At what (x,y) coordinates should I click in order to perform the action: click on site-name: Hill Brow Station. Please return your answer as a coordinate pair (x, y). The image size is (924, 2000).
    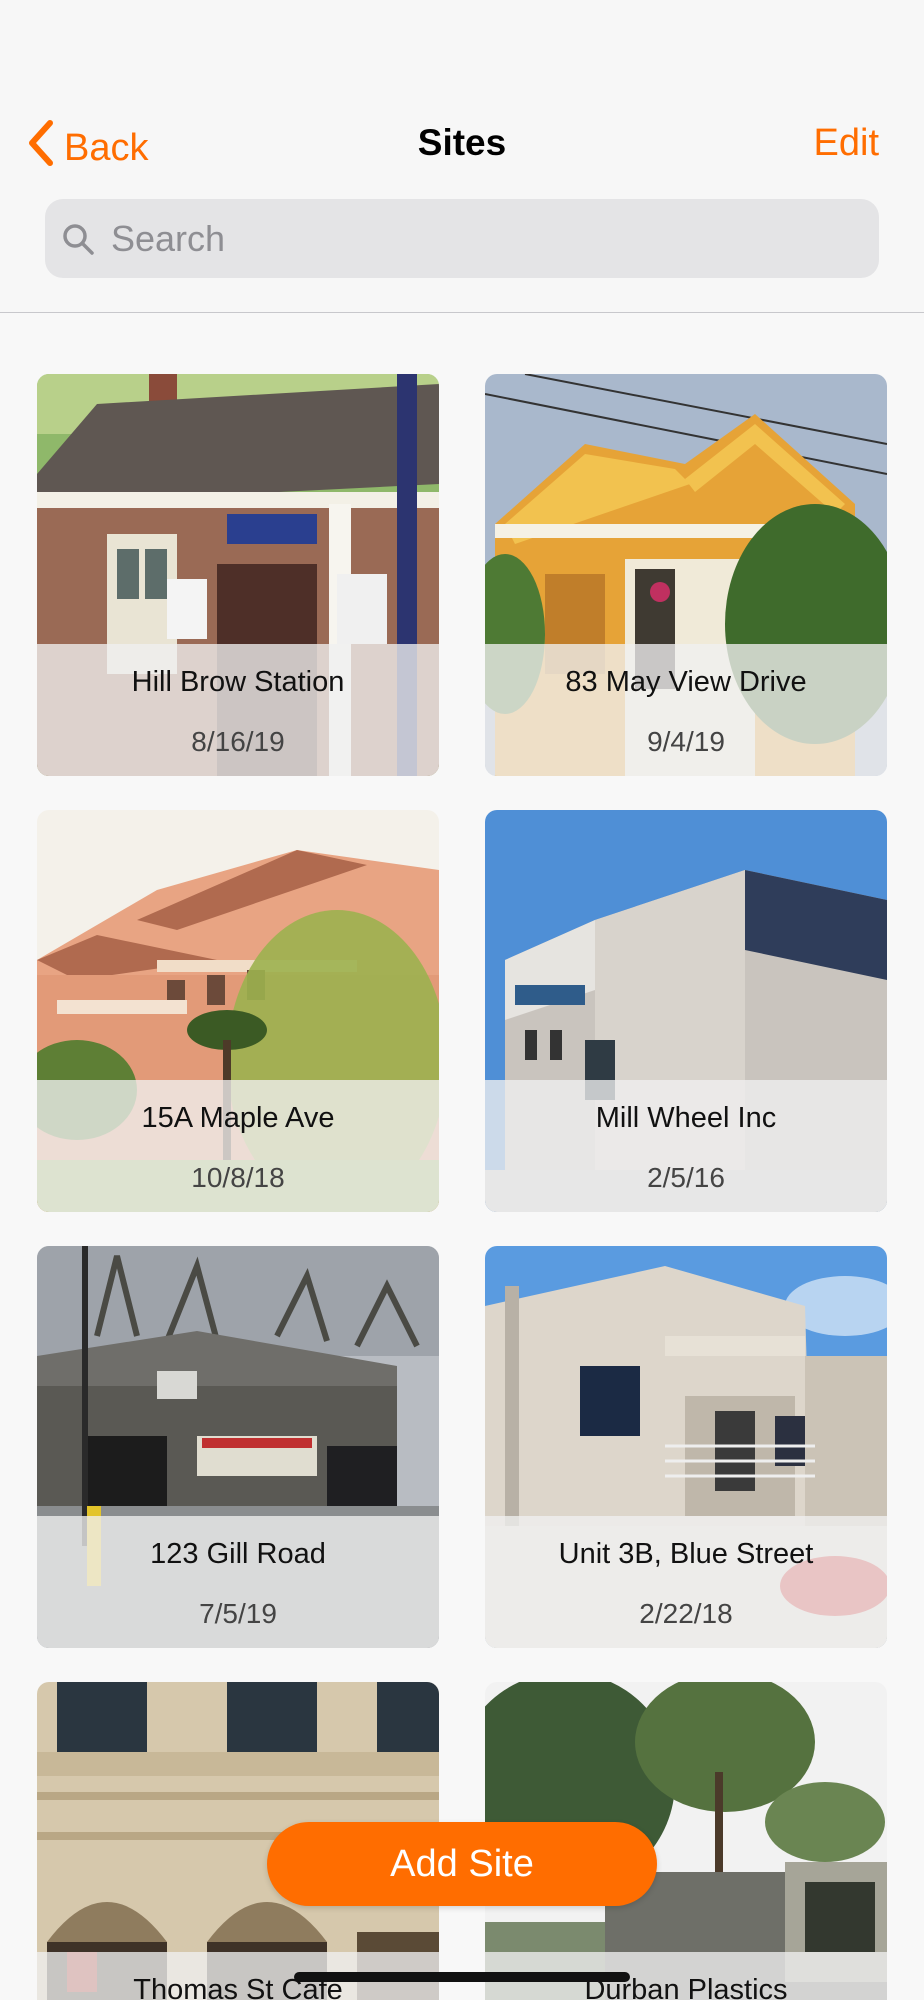
    Looking at the image, I should click on (238, 682).